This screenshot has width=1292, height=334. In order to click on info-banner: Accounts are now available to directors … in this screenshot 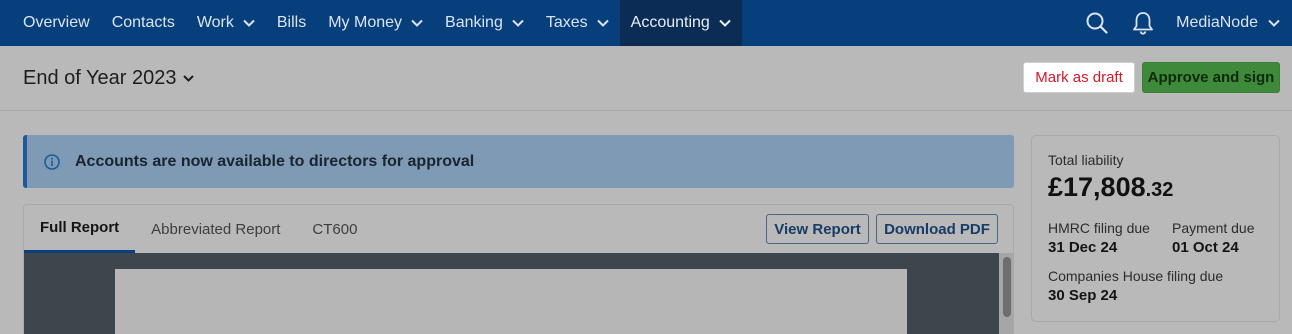, I will do `click(518, 161)`.